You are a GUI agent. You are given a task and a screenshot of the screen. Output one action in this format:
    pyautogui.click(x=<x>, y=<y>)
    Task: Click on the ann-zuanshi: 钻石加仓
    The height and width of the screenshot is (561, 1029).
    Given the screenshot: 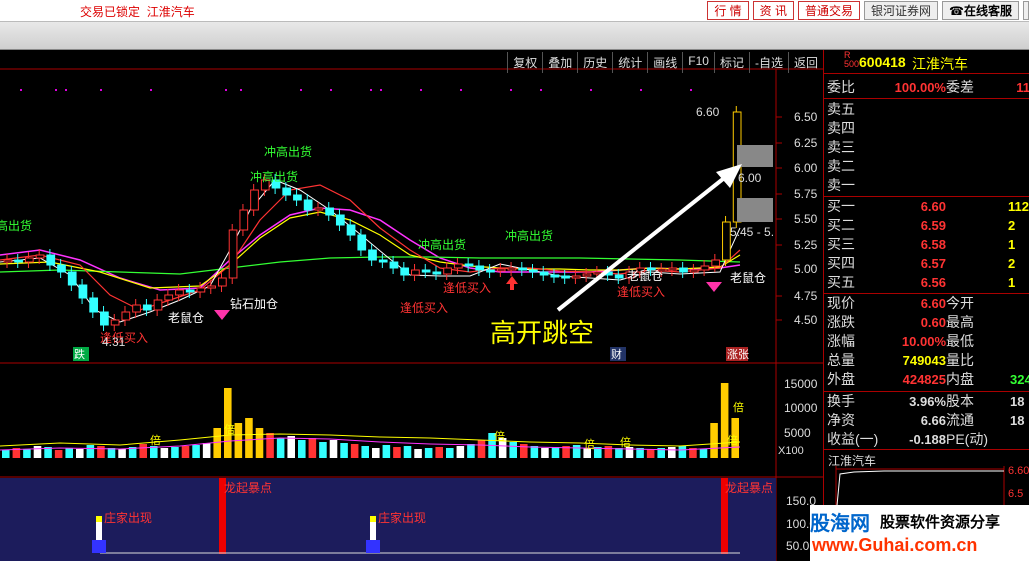 What is the action you would take?
    pyautogui.click(x=254, y=303)
    